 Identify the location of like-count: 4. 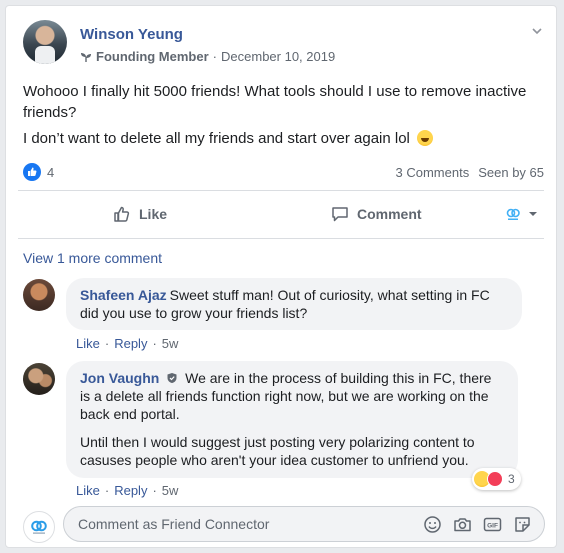
(50, 172).